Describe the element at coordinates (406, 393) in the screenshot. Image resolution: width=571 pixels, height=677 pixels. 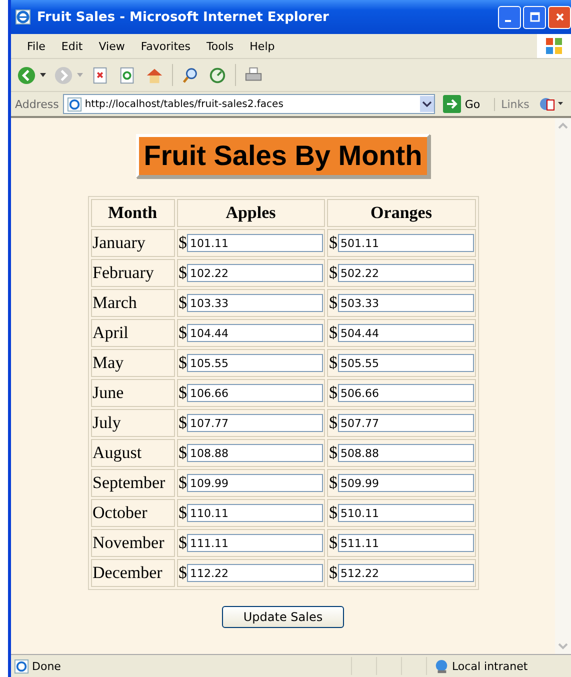
I see `input-field: 506.66` at that location.